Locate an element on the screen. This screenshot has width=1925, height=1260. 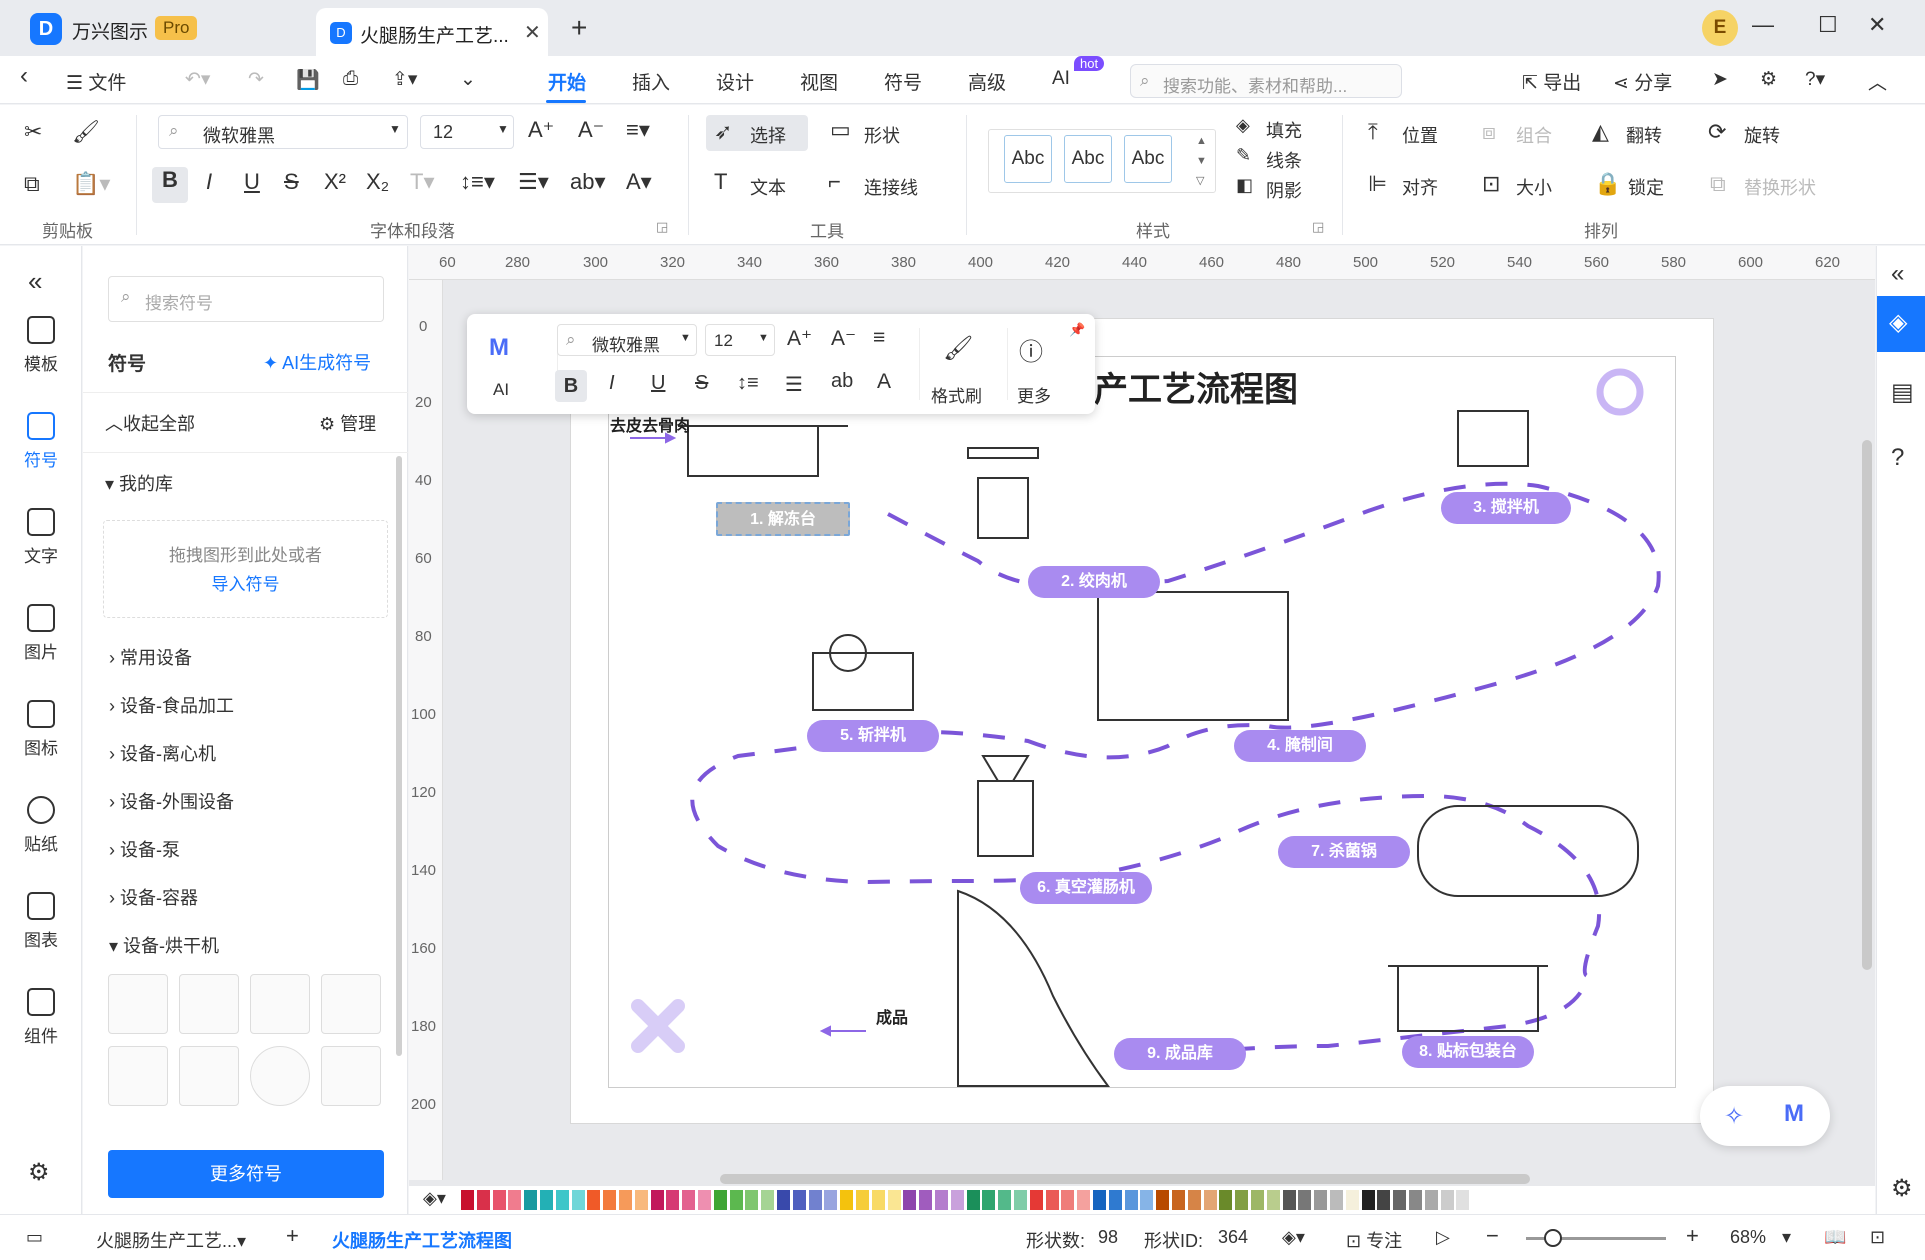
category-item-expanded: ▾ 设备-烘干机 is located at coordinates (164, 945).